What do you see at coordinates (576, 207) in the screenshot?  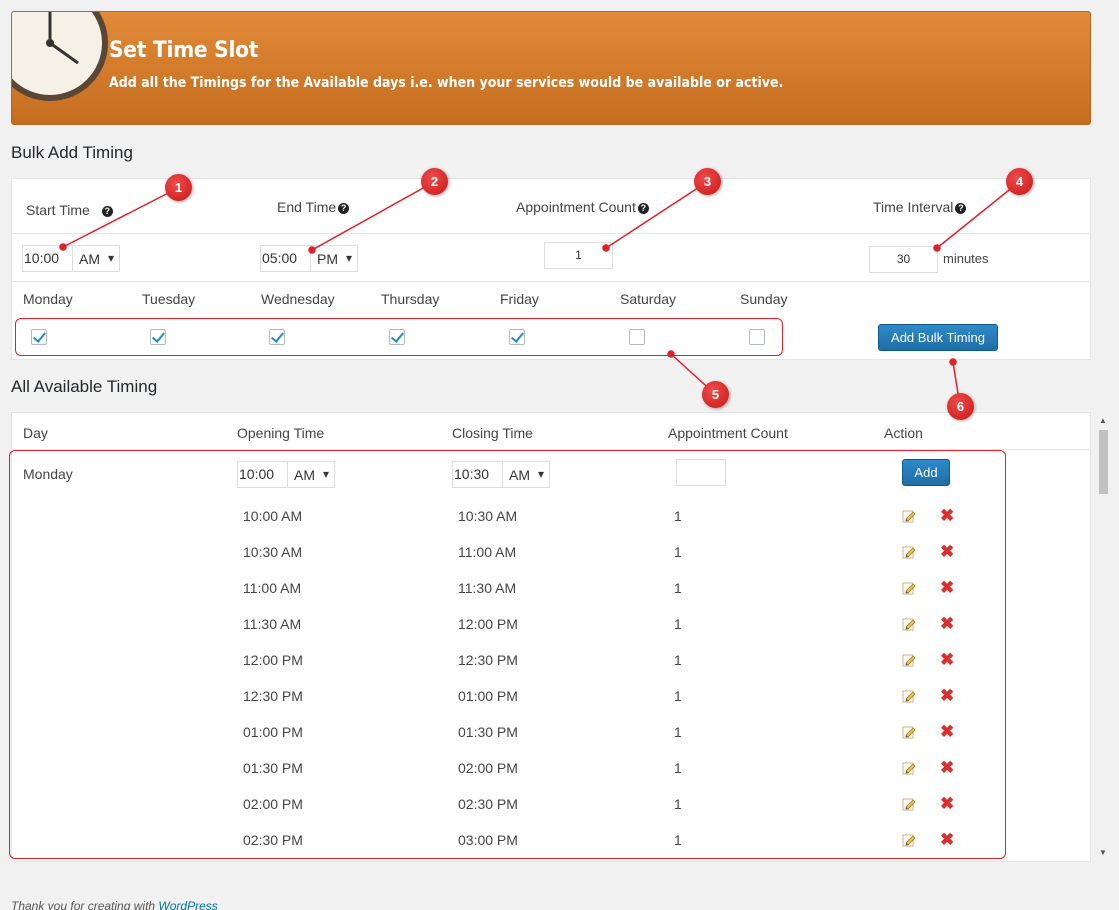 I see `appointment-count-label-text: Appointment Count` at bounding box center [576, 207].